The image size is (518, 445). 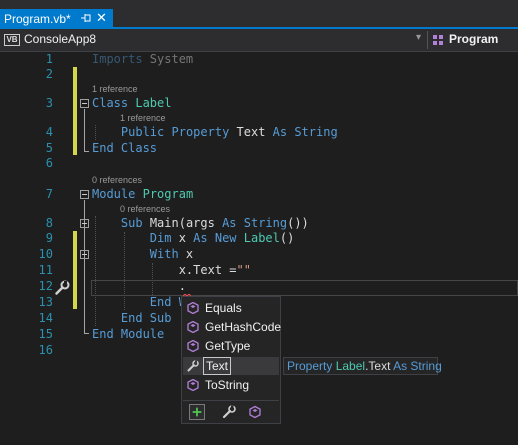 What do you see at coordinates (139, 302) in the screenshot?
I see `code-line-13: End W` at bounding box center [139, 302].